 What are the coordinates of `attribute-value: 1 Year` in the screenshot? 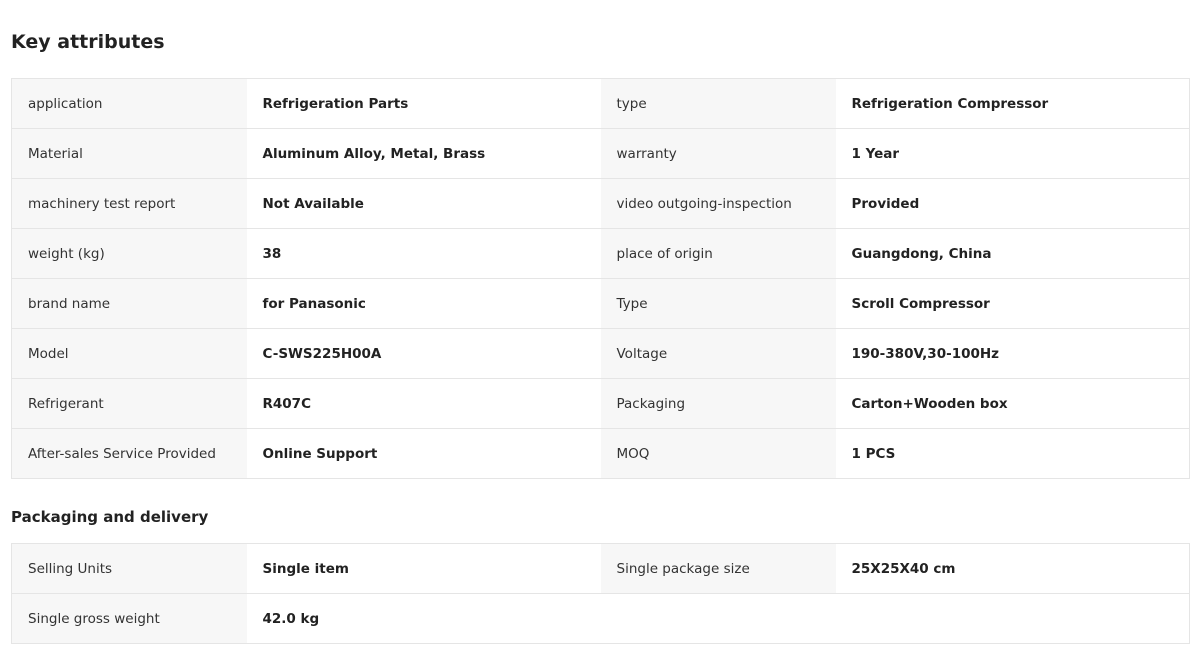 It's located at (1012, 153).